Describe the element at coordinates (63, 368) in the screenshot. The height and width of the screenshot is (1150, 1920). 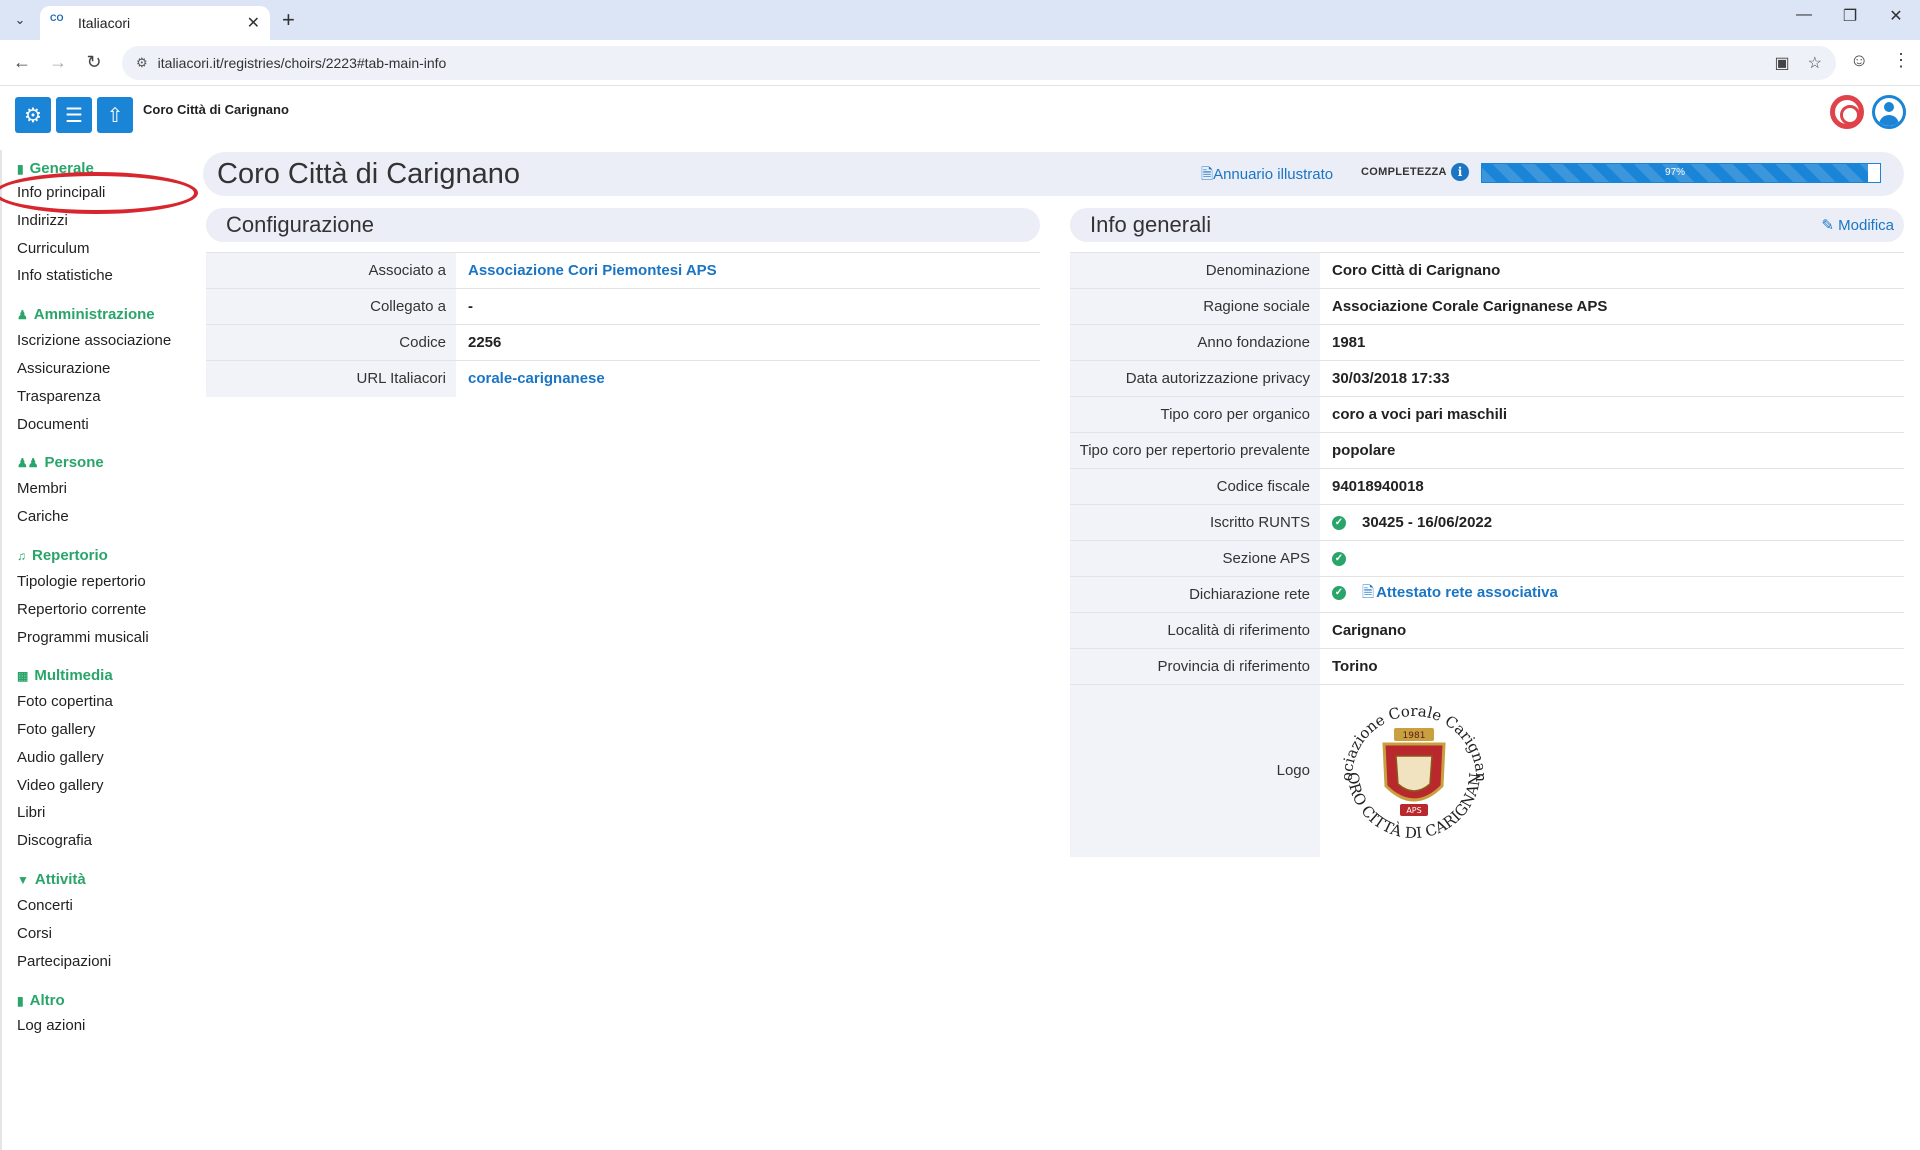
I see `sidebar-item-assicurazione: Assicurazione` at that location.